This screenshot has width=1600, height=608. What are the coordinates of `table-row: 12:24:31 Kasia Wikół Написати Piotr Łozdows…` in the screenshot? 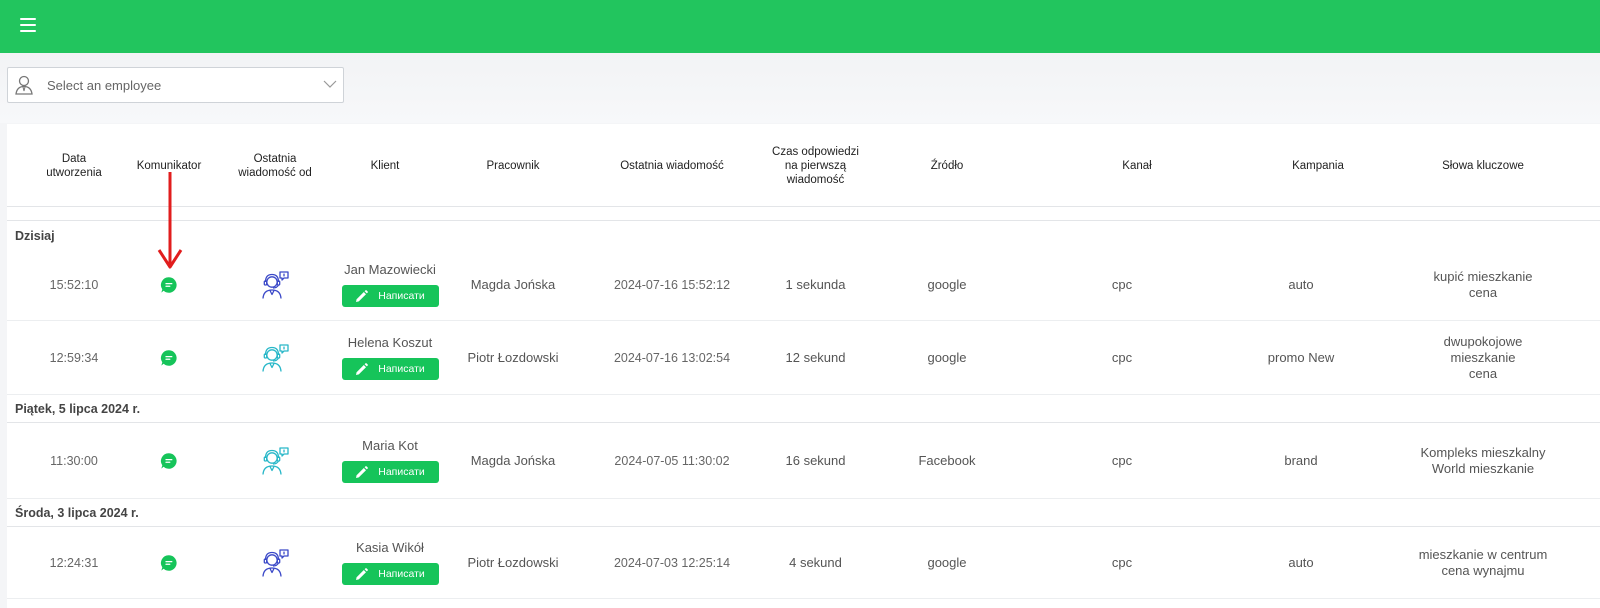 It's located at (803, 563).